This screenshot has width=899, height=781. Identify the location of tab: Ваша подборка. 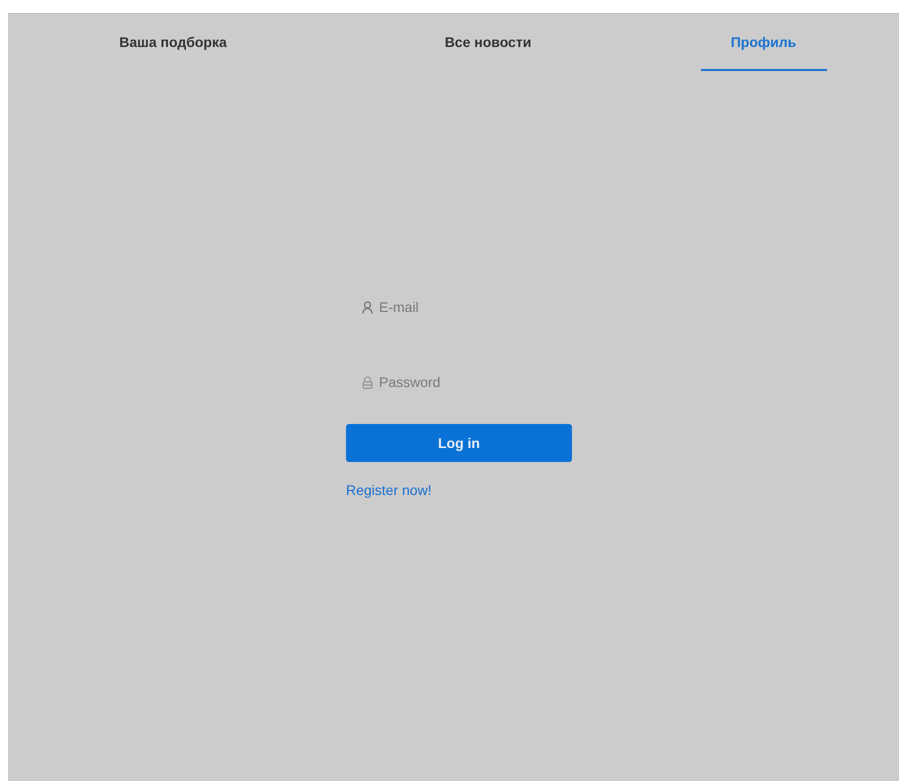
(173, 42).